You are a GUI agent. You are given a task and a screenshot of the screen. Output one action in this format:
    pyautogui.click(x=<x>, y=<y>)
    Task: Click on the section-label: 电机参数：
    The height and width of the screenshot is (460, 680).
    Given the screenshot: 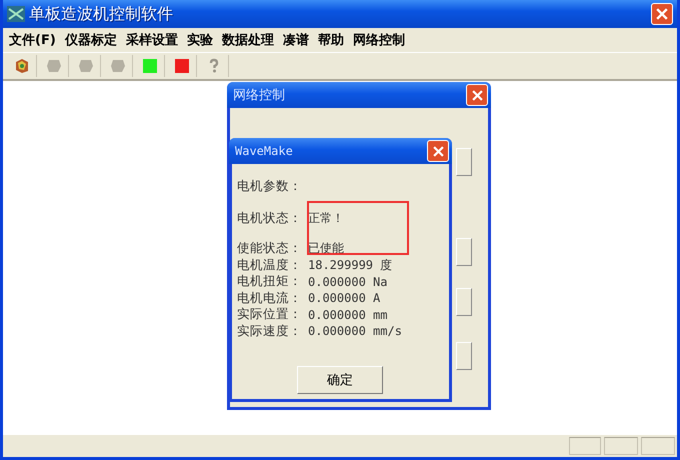 What is the action you would take?
    pyautogui.click(x=270, y=186)
    